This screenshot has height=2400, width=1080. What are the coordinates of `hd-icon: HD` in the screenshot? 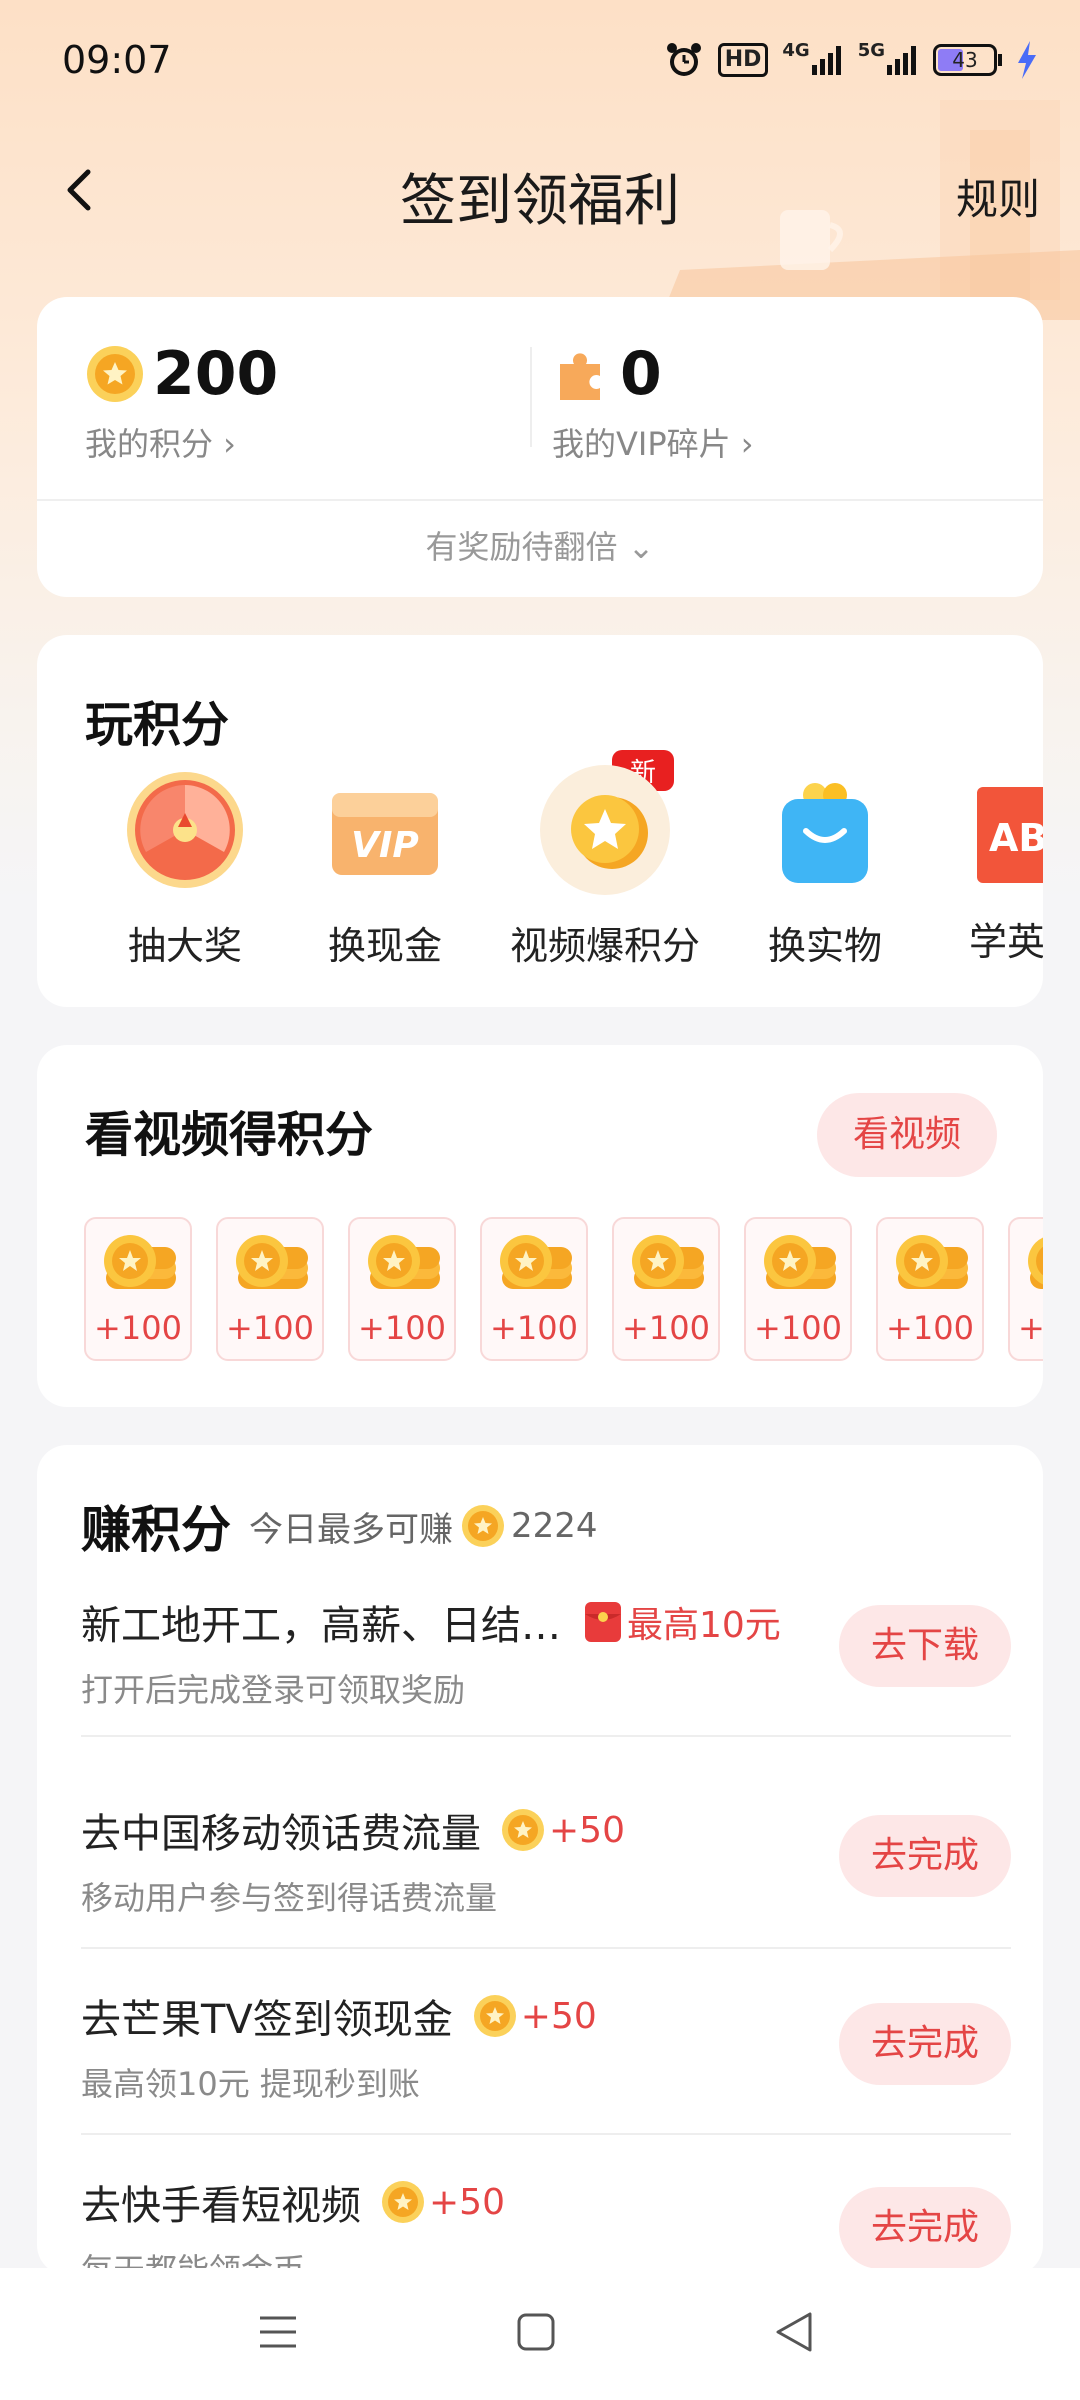 It's located at (743, 60).